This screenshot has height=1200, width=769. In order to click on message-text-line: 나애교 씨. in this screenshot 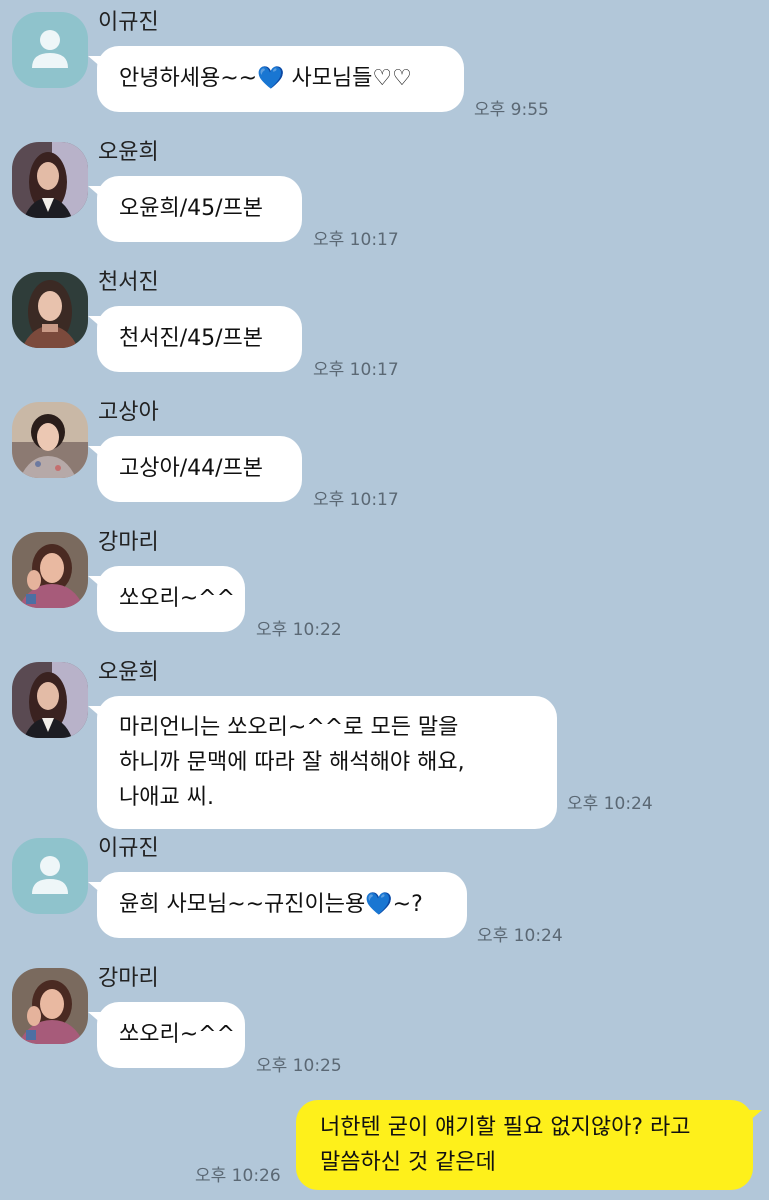, I will do `click(166, 797)`.